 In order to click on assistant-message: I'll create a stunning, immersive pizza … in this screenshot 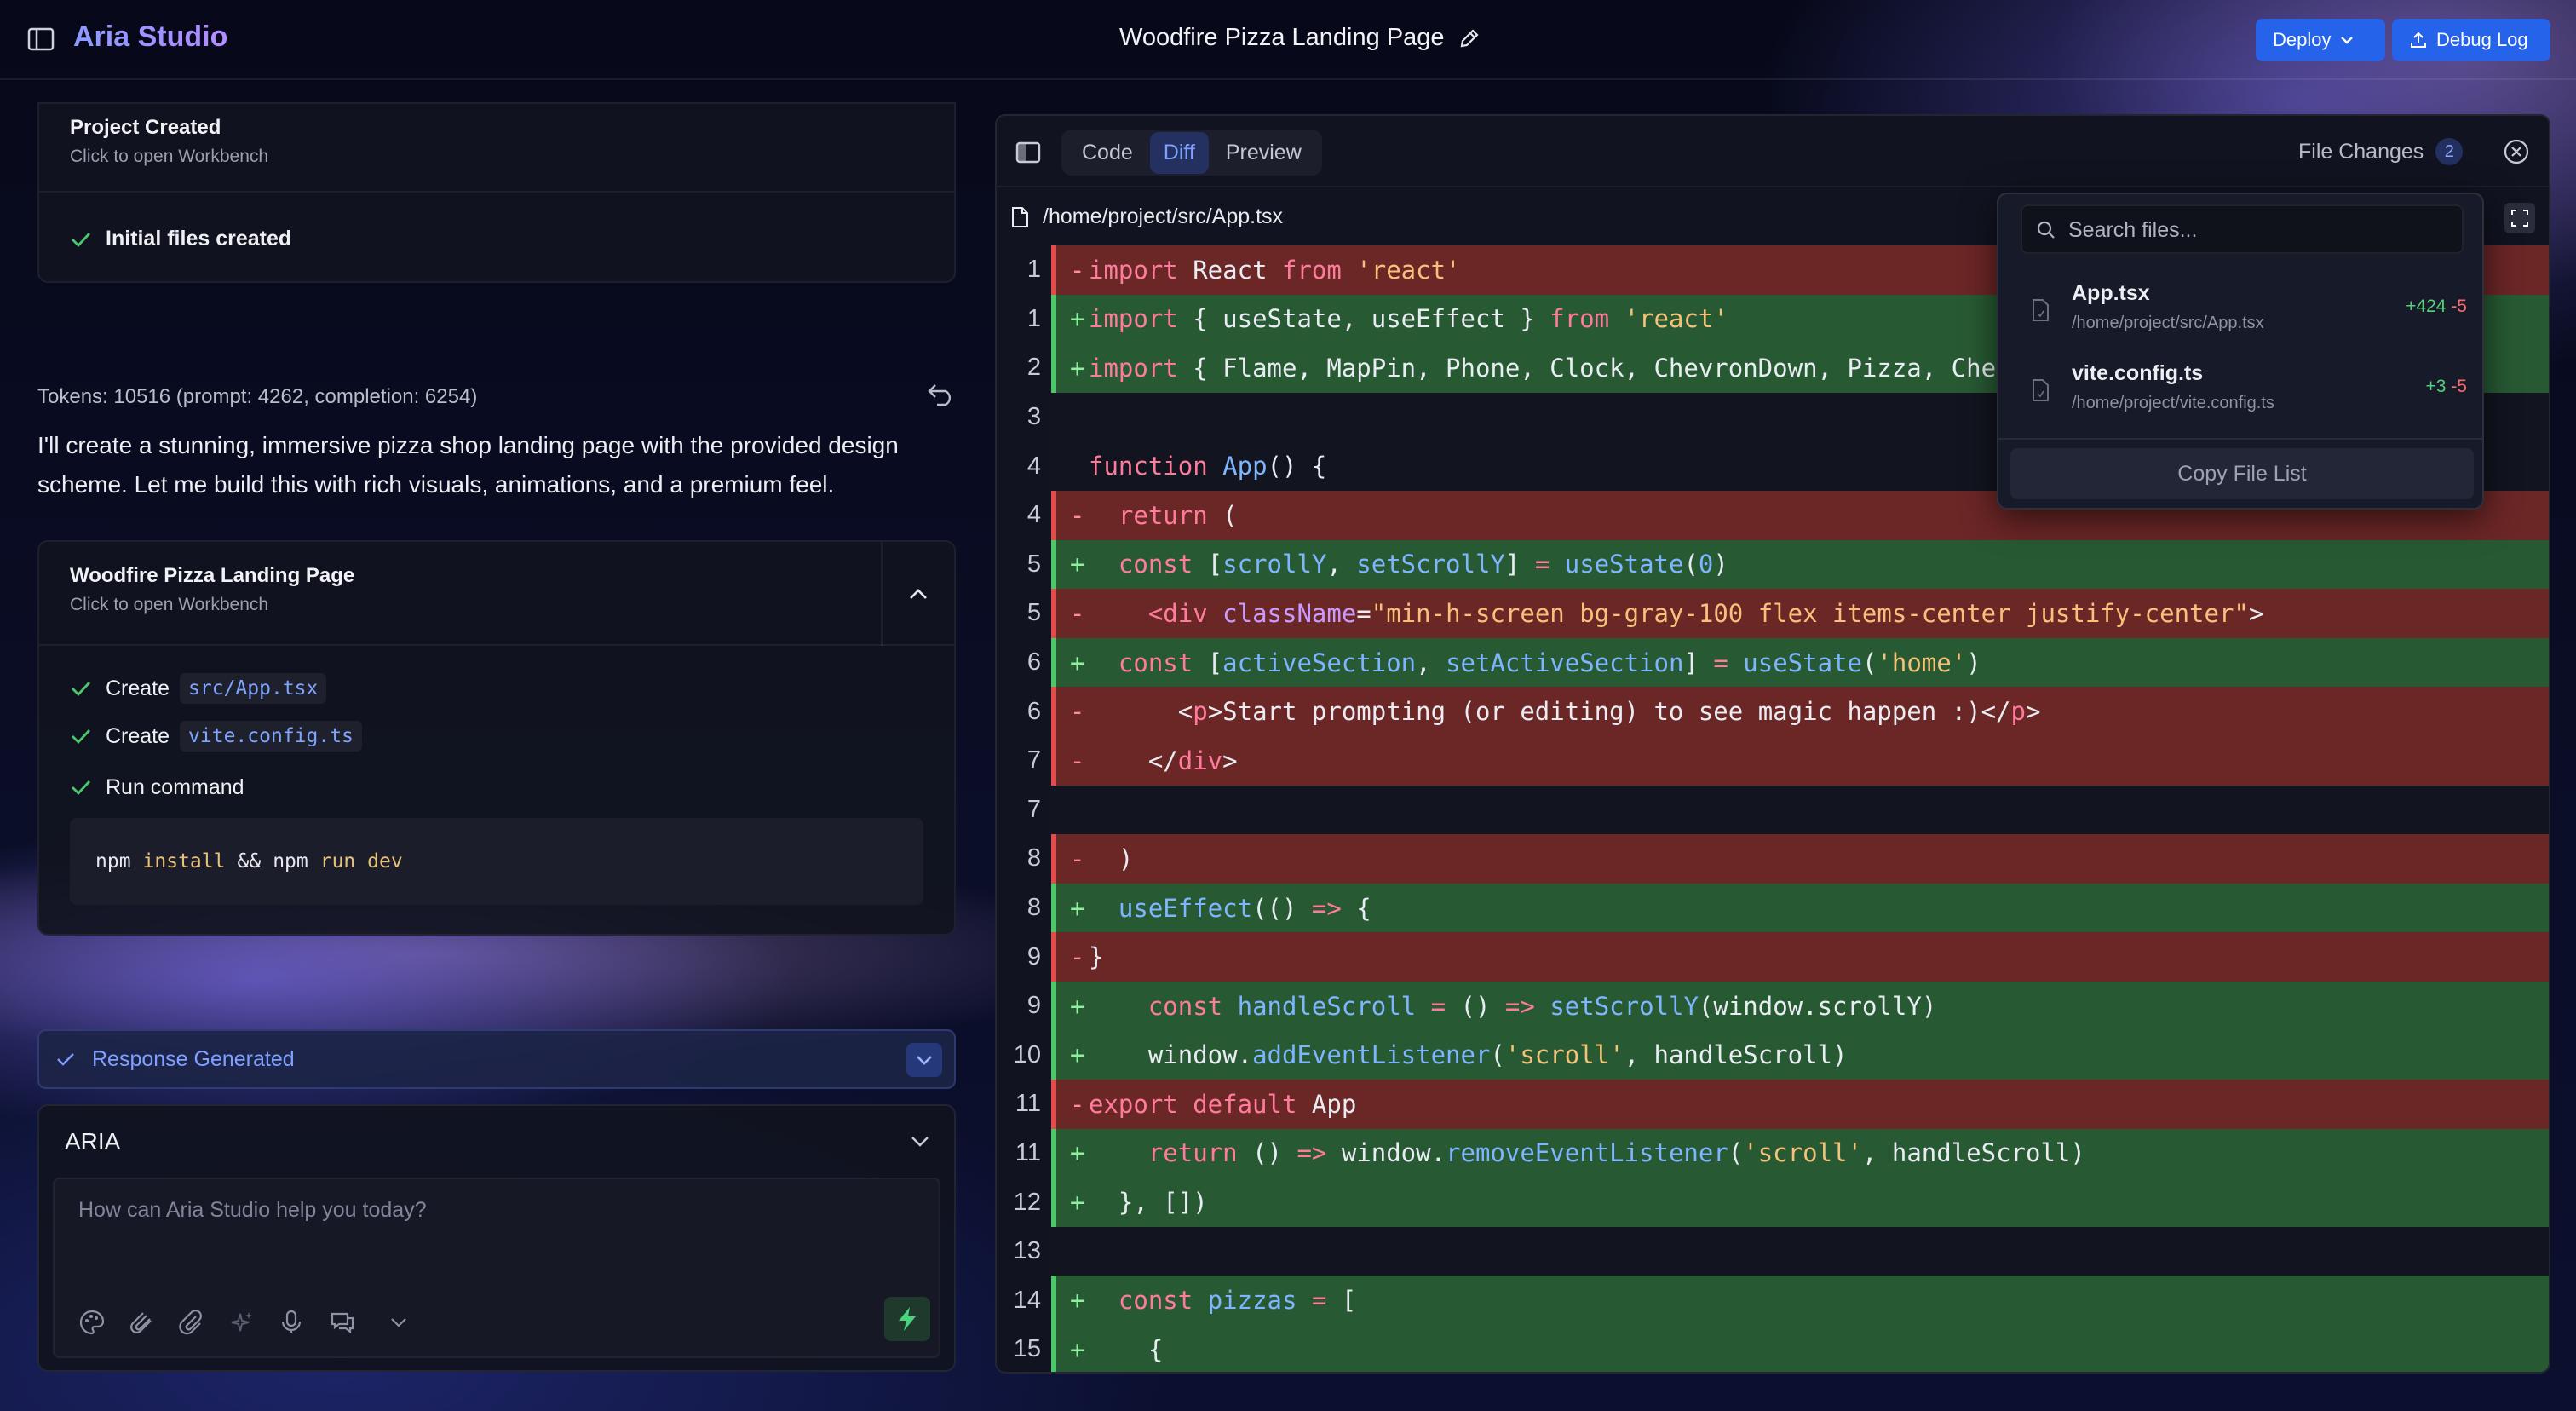, I will do `click(468, 465)`.